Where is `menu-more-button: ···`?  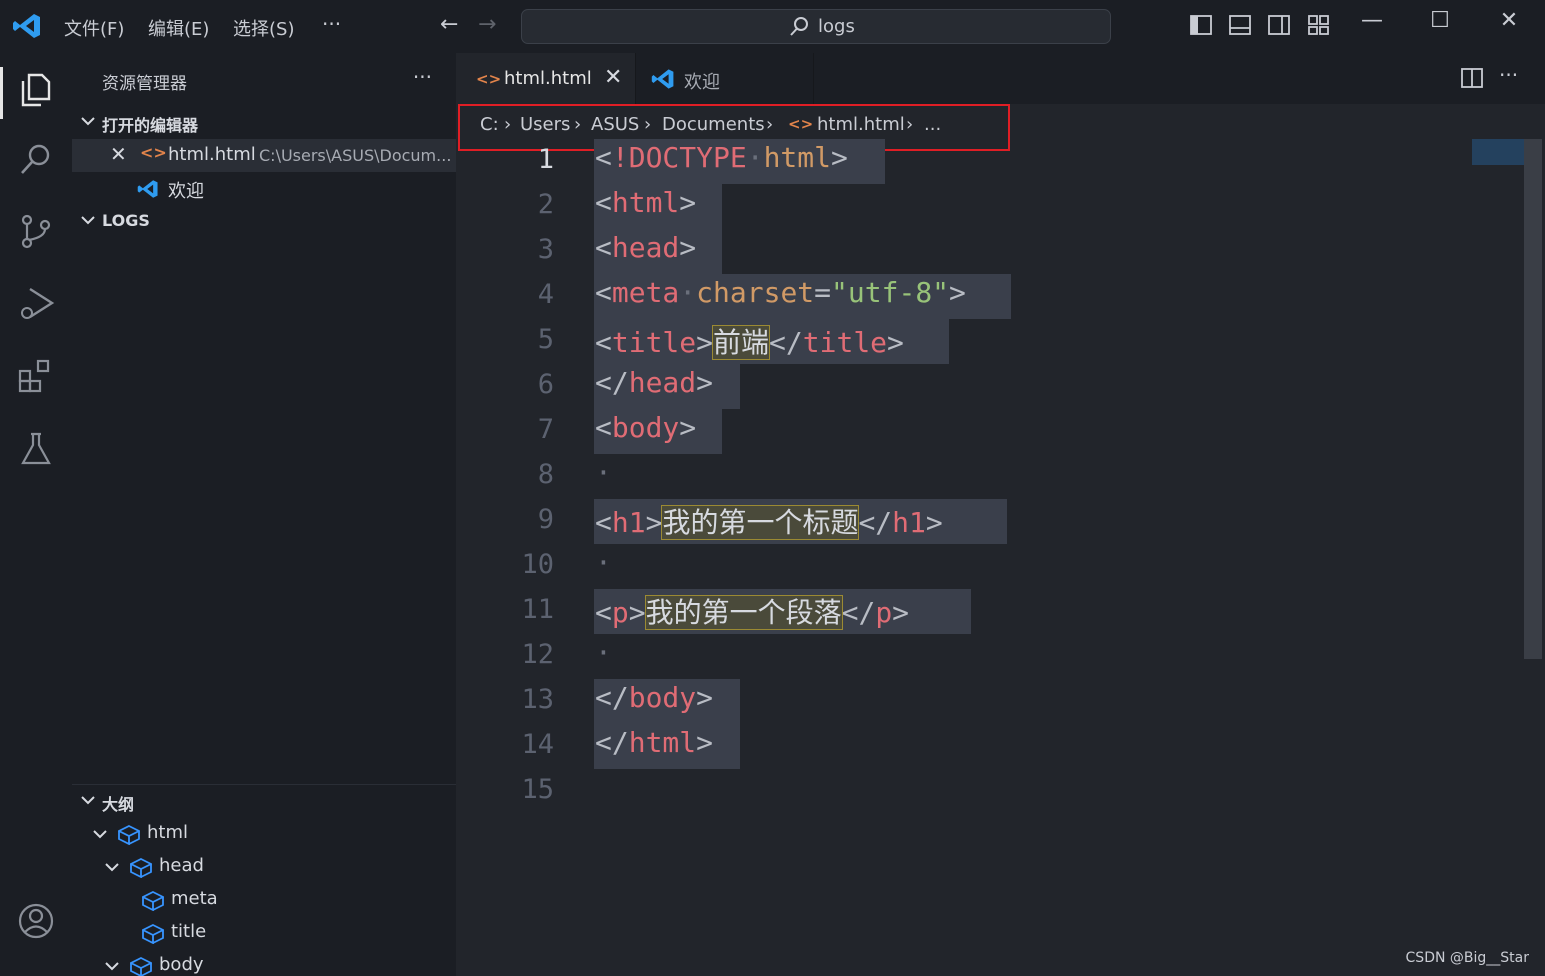 menu-more-button: ··· is located at coordinates (331, 24).